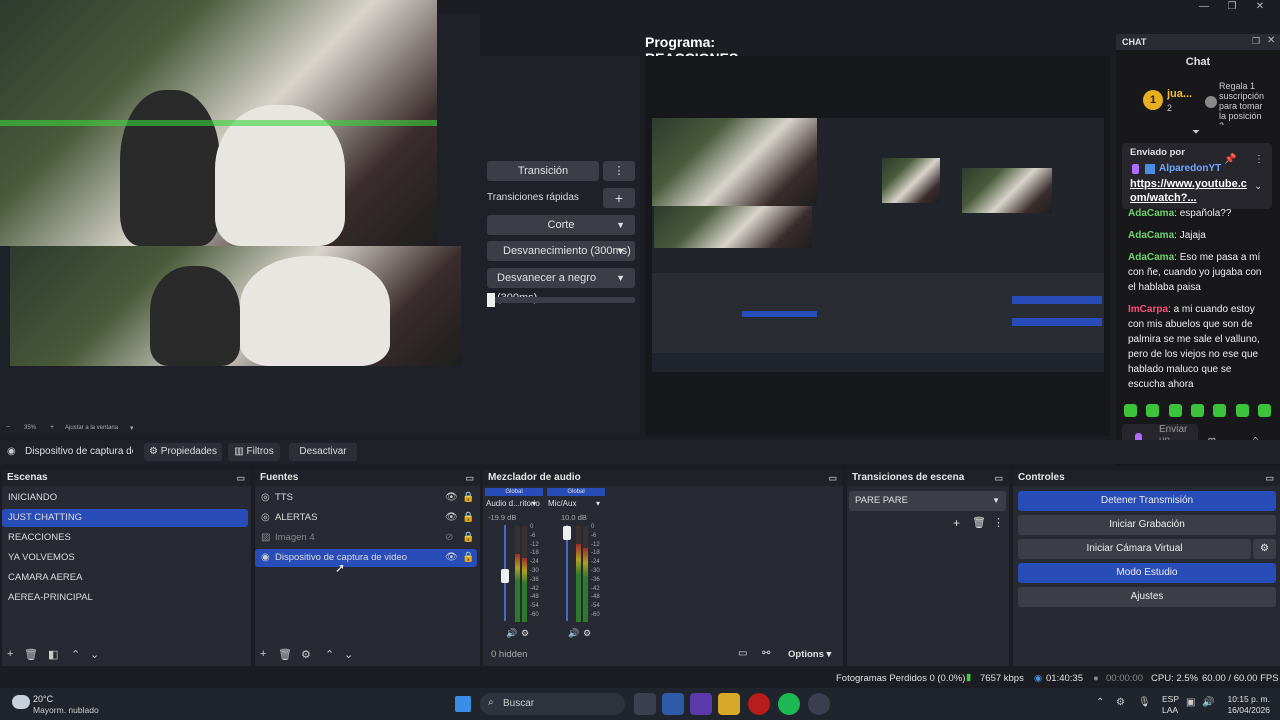 Image resolution: width=1280 pixels, height=720 pixels. Describe the element at coordinates (998, 522) in the screenshot. I see `transition-menu-icon: ⋮` at that location.